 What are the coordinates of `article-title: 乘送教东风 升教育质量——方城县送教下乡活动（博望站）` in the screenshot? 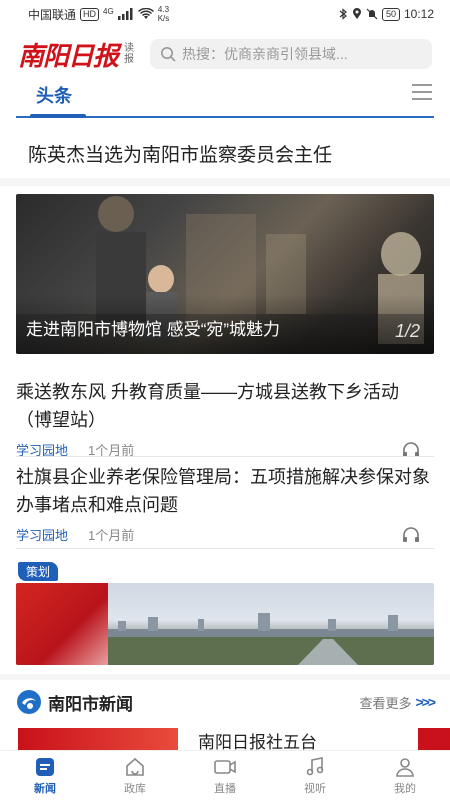 It's located at (207, 406).